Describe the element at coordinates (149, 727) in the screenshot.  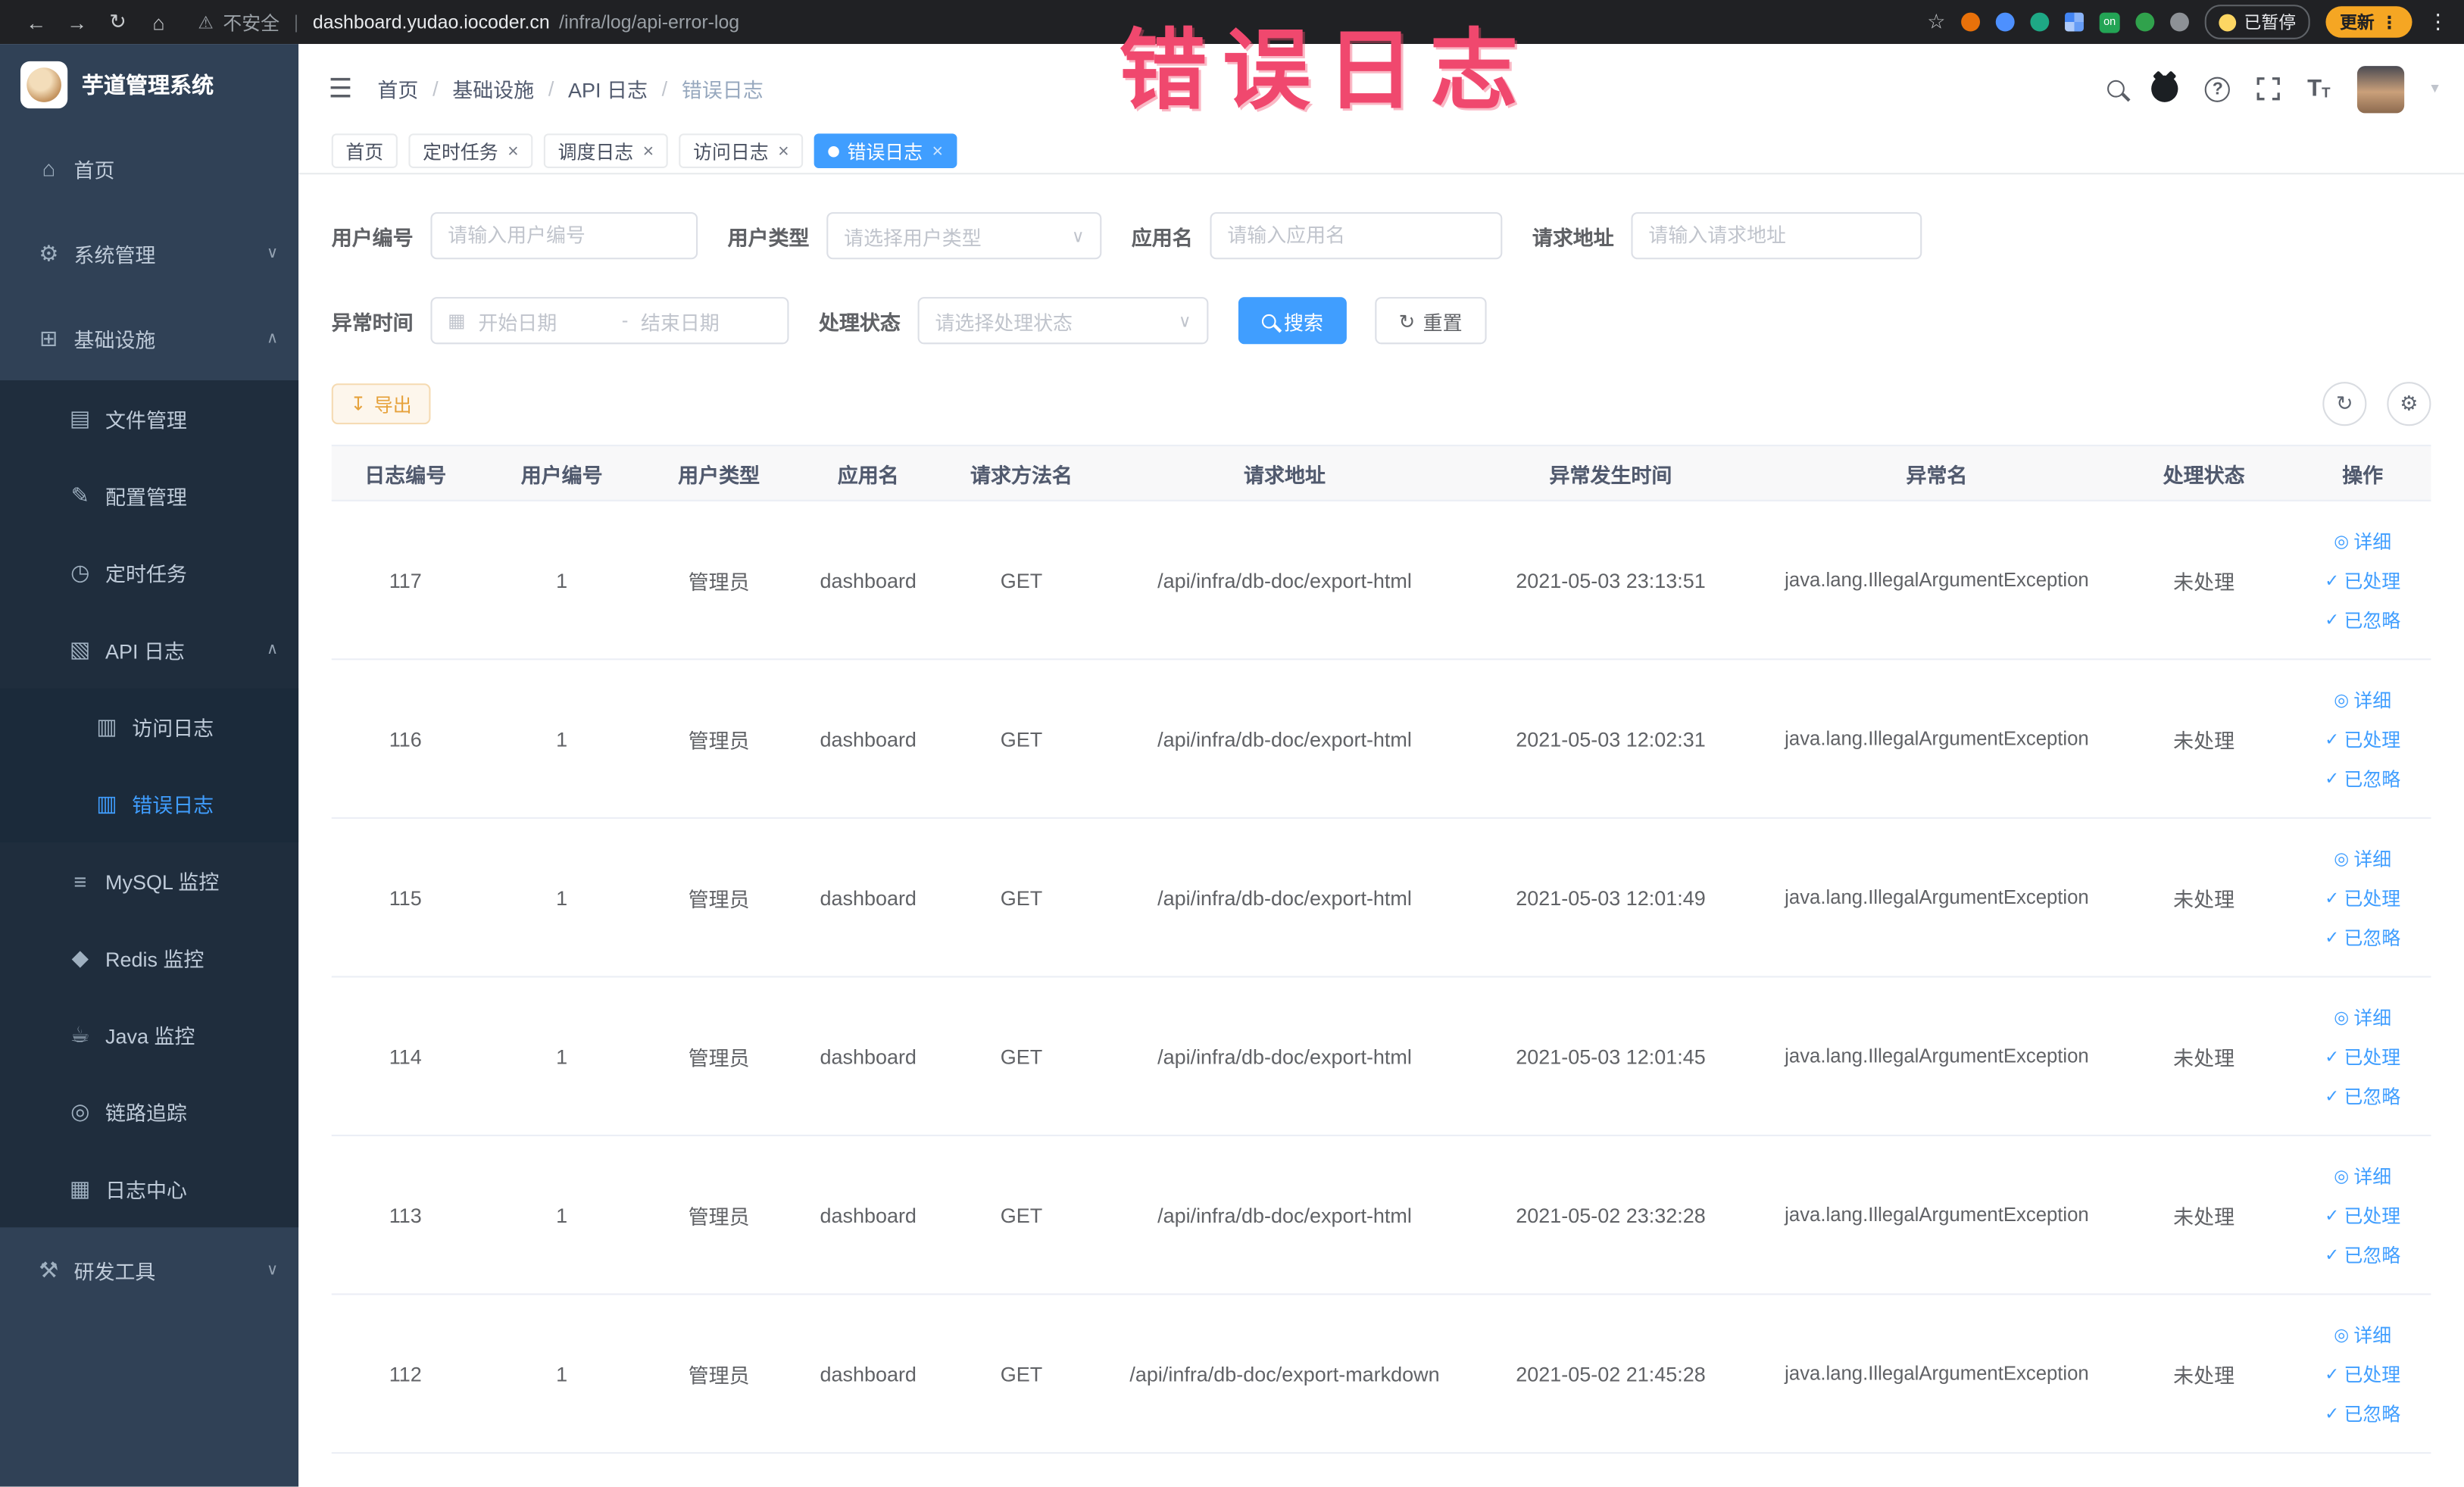
I see `sidebar-item-access-log: ▥ 访问日志` at that location.